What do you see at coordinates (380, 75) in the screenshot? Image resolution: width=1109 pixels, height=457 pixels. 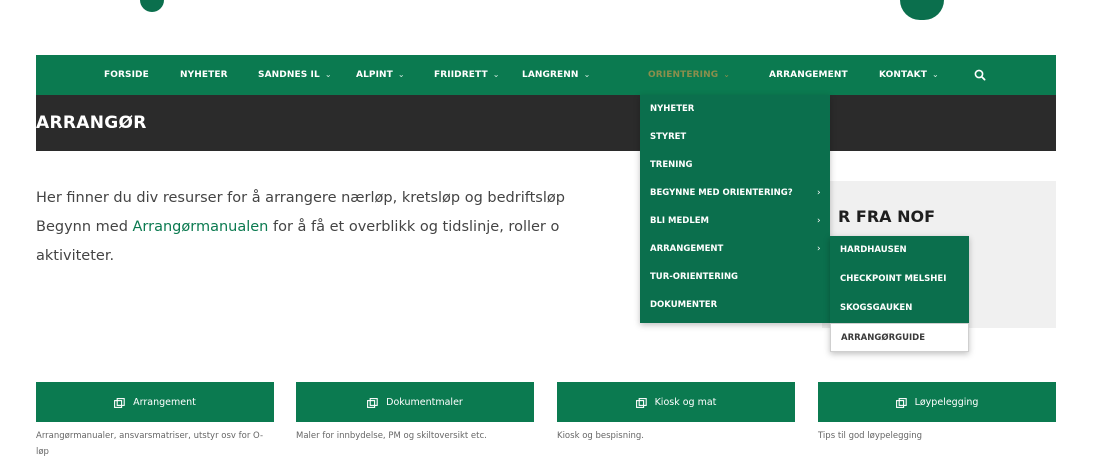 I see `nav-item-alpint: ALPINT ⌄` at bounding box center [380, 75].